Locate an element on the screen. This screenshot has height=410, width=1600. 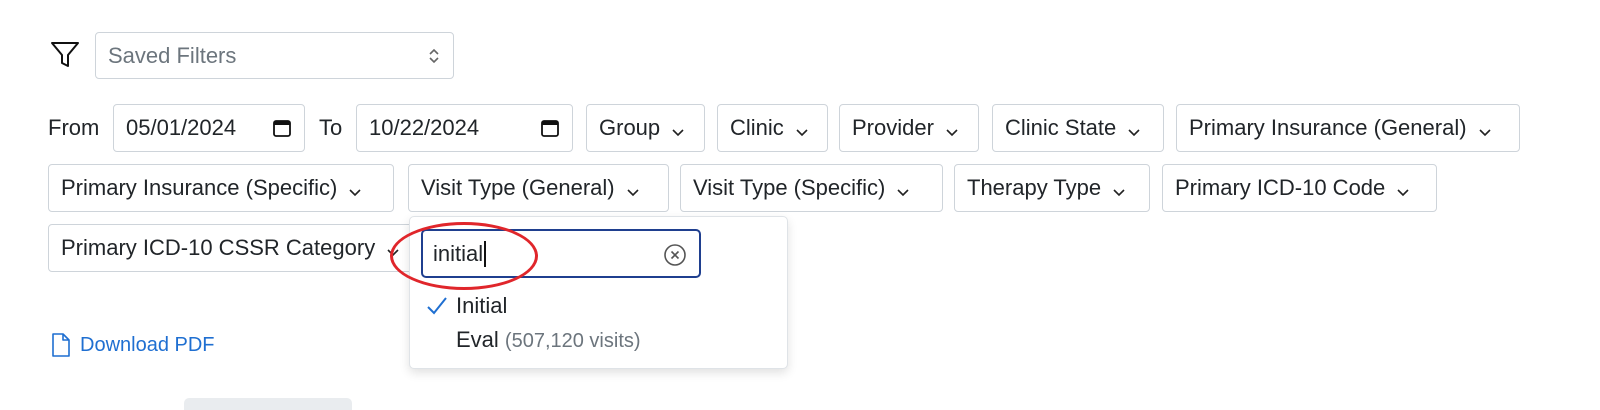
visit-type-specific-dropdown: Visit Type (Specific) is located at coordinates (811, 188).